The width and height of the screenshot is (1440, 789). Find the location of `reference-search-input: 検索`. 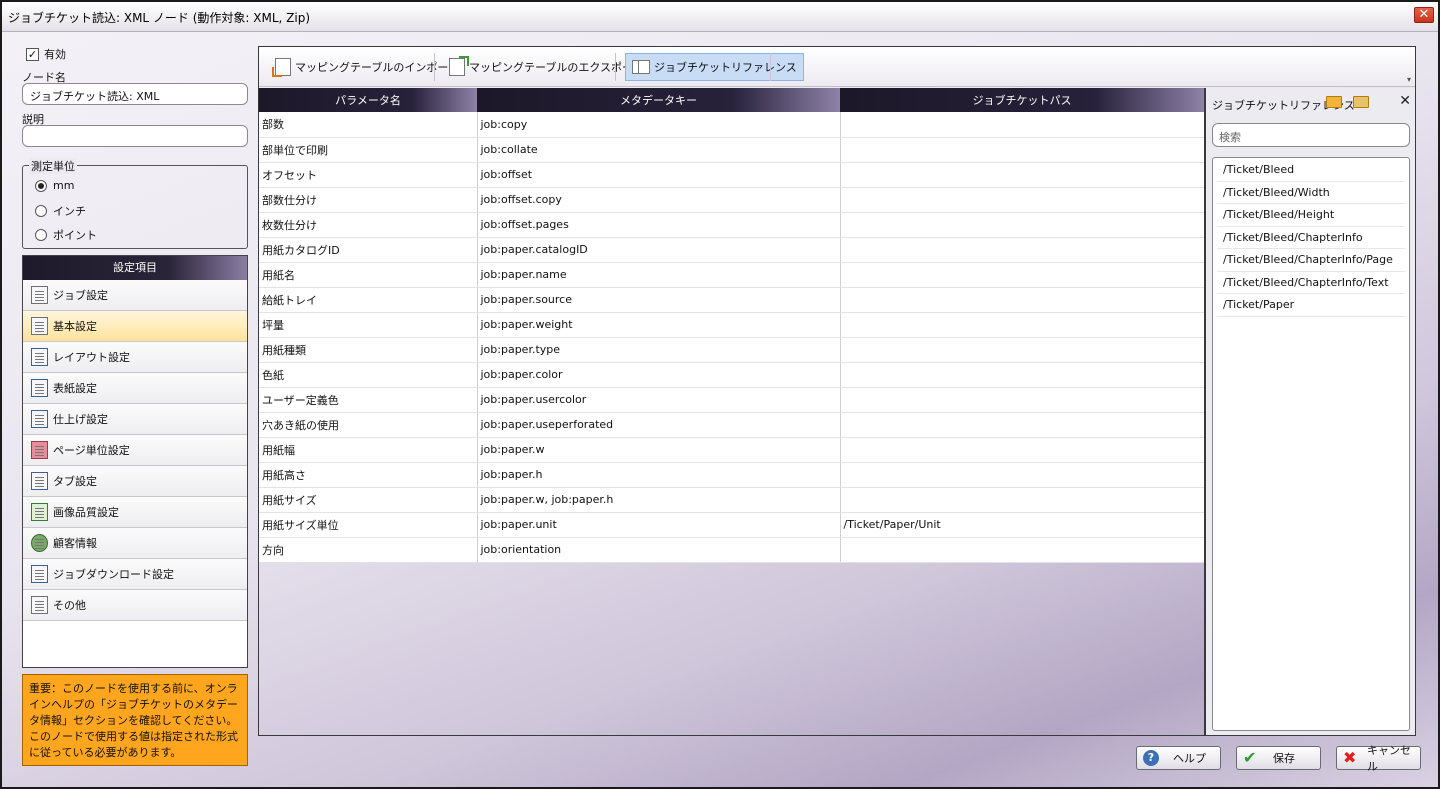

reference-search-input: 検索 is located at coordinates (1311, 135).